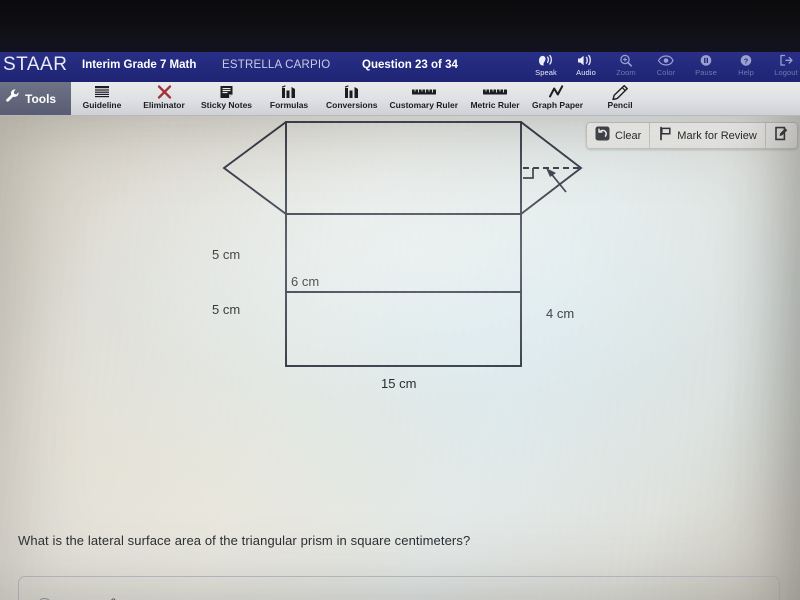 Image resolution: width=800 pixels, height=600 pixels. I want to click on undo-arrow-icon, so click(602, 136).